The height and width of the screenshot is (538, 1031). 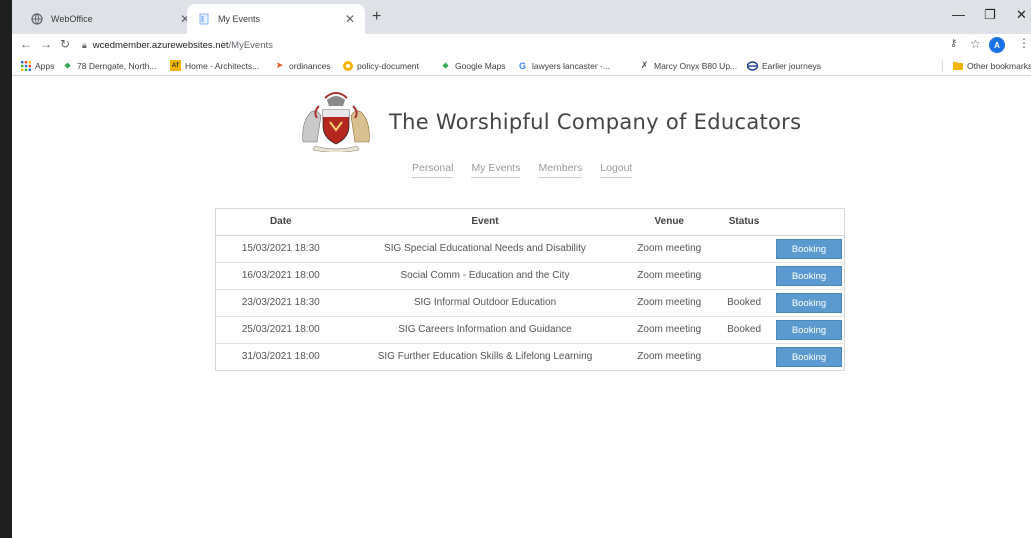 I want to click on site-logo-icon: AT, so click(x=175, y=65).